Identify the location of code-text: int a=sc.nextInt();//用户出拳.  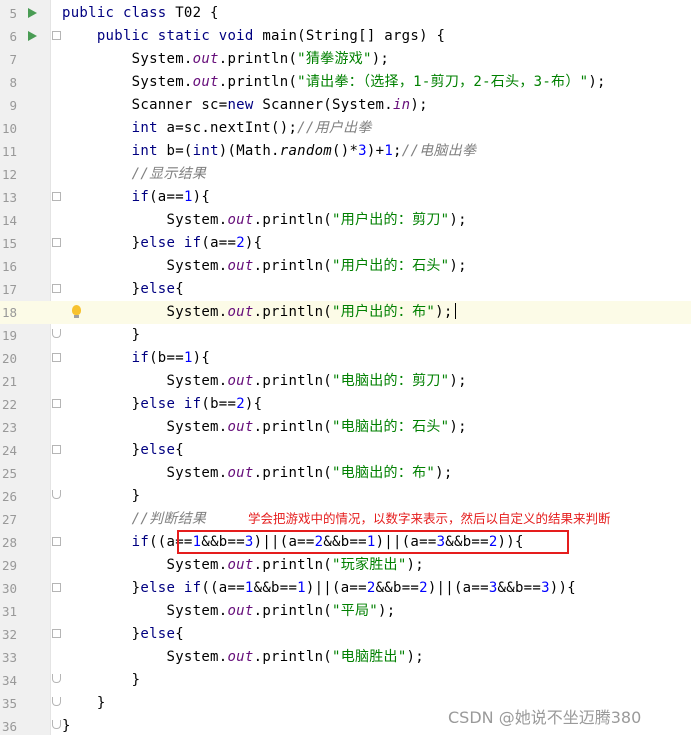
(217, 128).